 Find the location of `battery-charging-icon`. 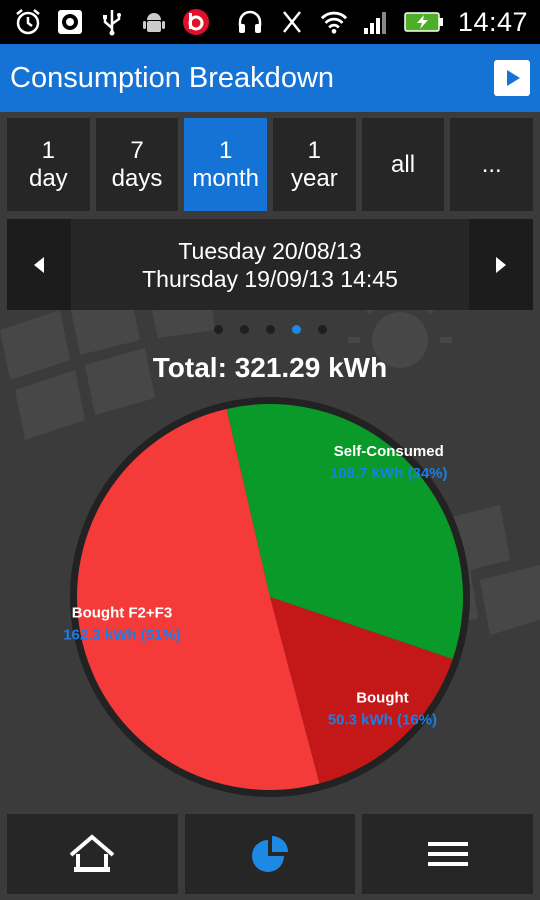

battery-charging-icon is located at coordinates (424, 22).